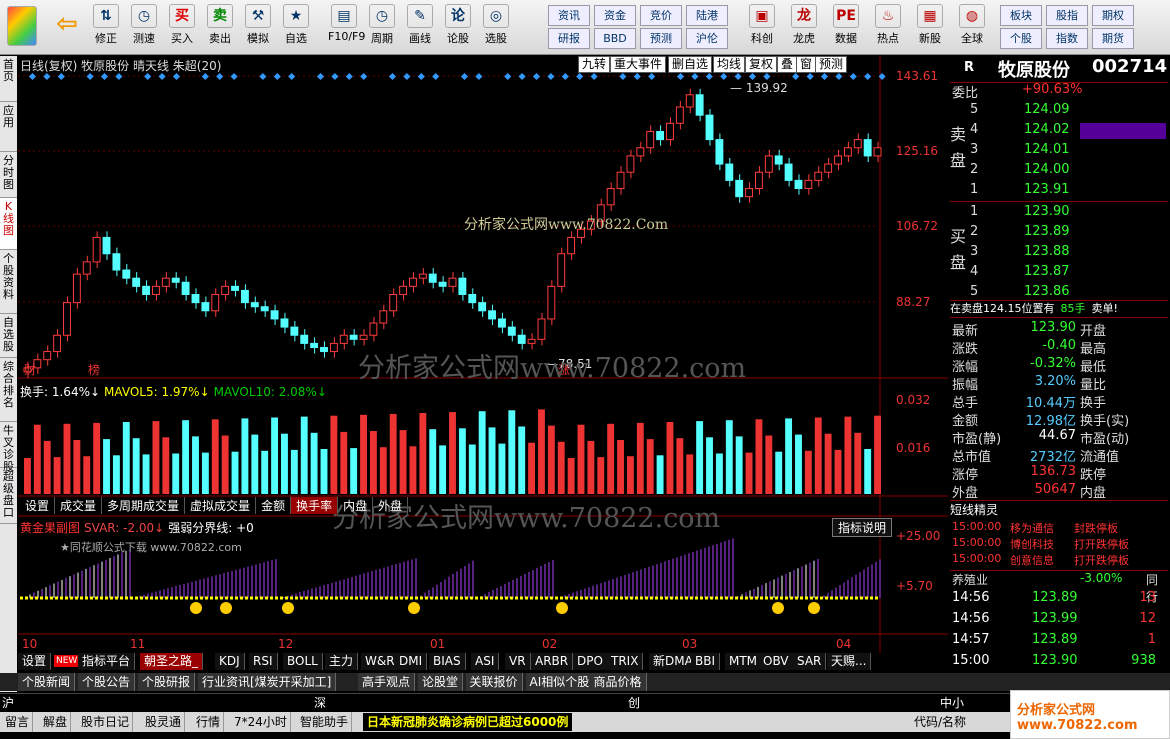 Image resolution: width=1170 pixels, height=739 pixels. Describe the element at coordinates (167, 682) in the screenshot. I see `news-tab: 个股研报` at that location.